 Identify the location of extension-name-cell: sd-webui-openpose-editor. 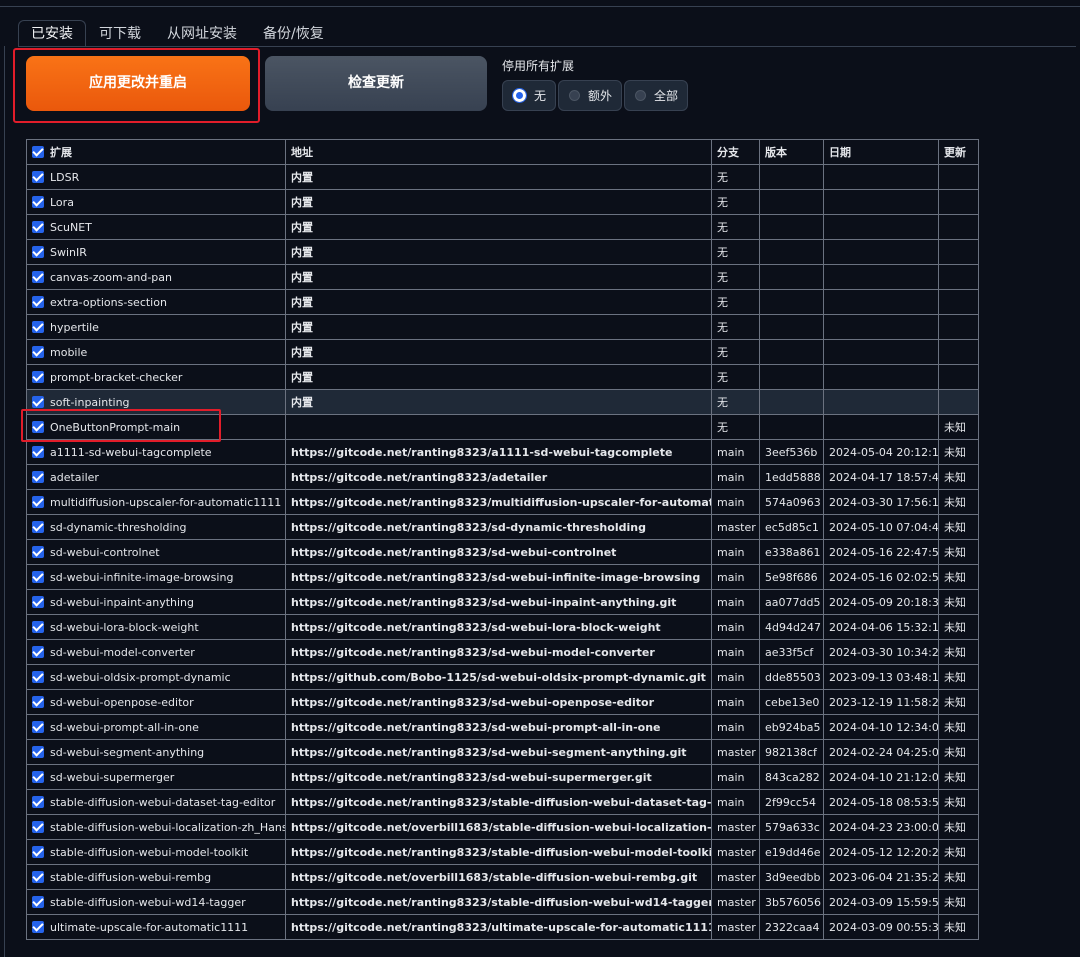
(156, 702).